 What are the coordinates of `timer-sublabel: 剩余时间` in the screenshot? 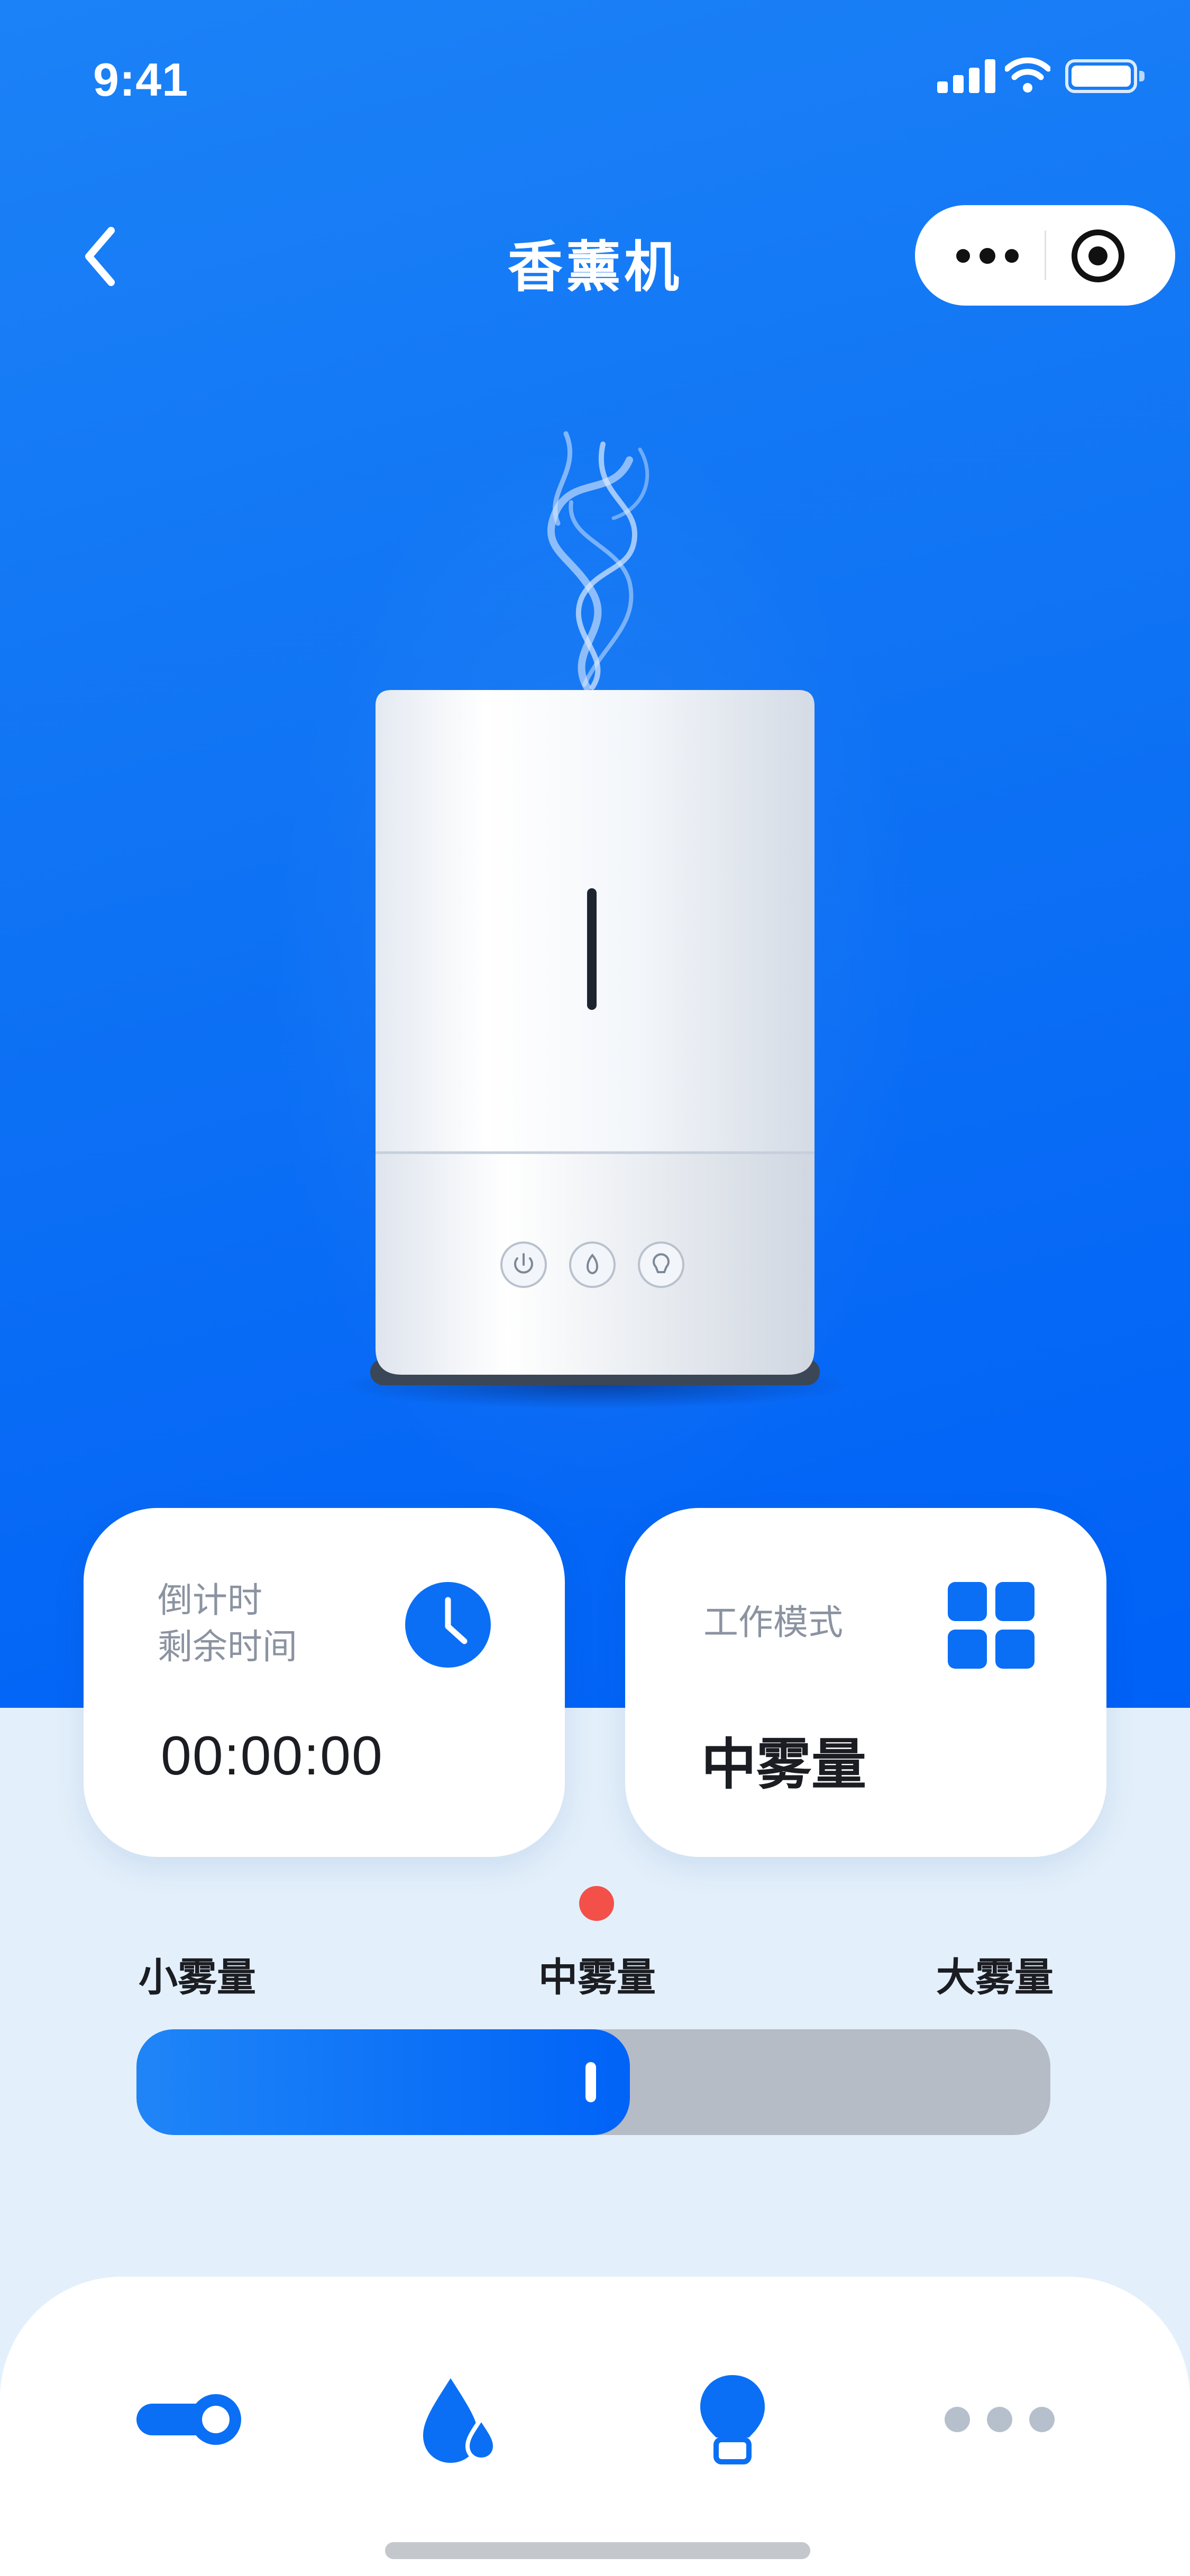 It's located at (227, 1646).